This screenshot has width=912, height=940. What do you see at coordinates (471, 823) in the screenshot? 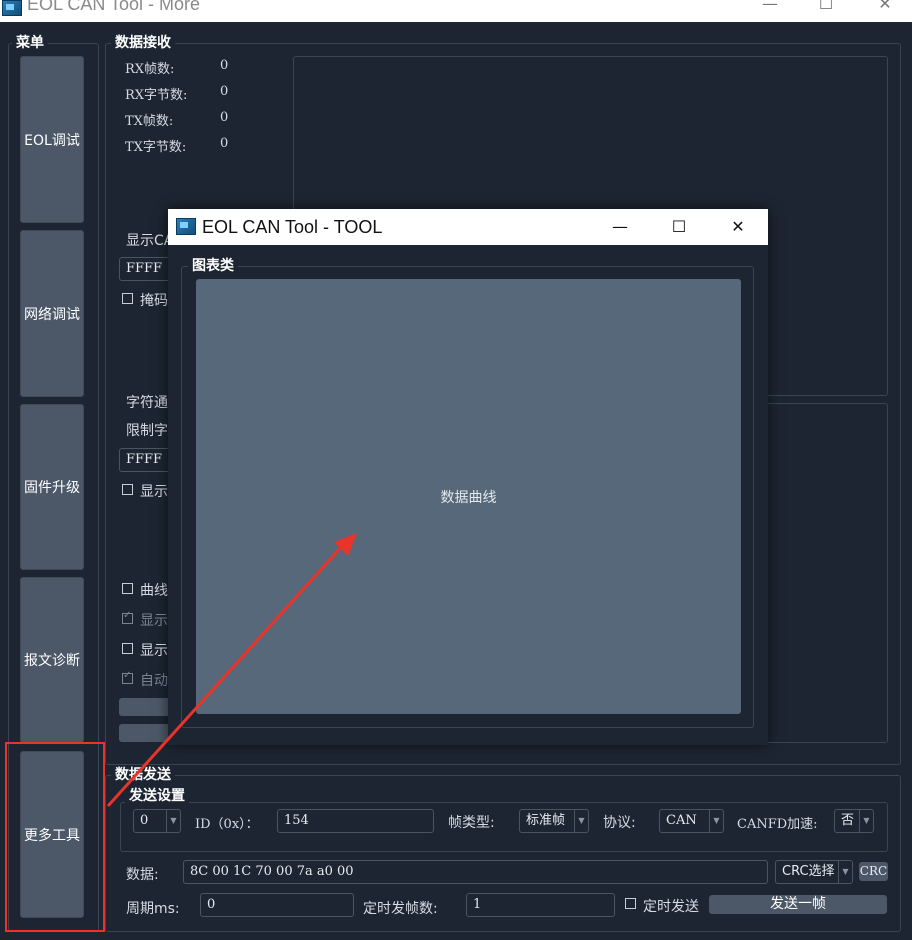
I see `frame-type-label: 帧类型:` at bounding box center [471, 823].